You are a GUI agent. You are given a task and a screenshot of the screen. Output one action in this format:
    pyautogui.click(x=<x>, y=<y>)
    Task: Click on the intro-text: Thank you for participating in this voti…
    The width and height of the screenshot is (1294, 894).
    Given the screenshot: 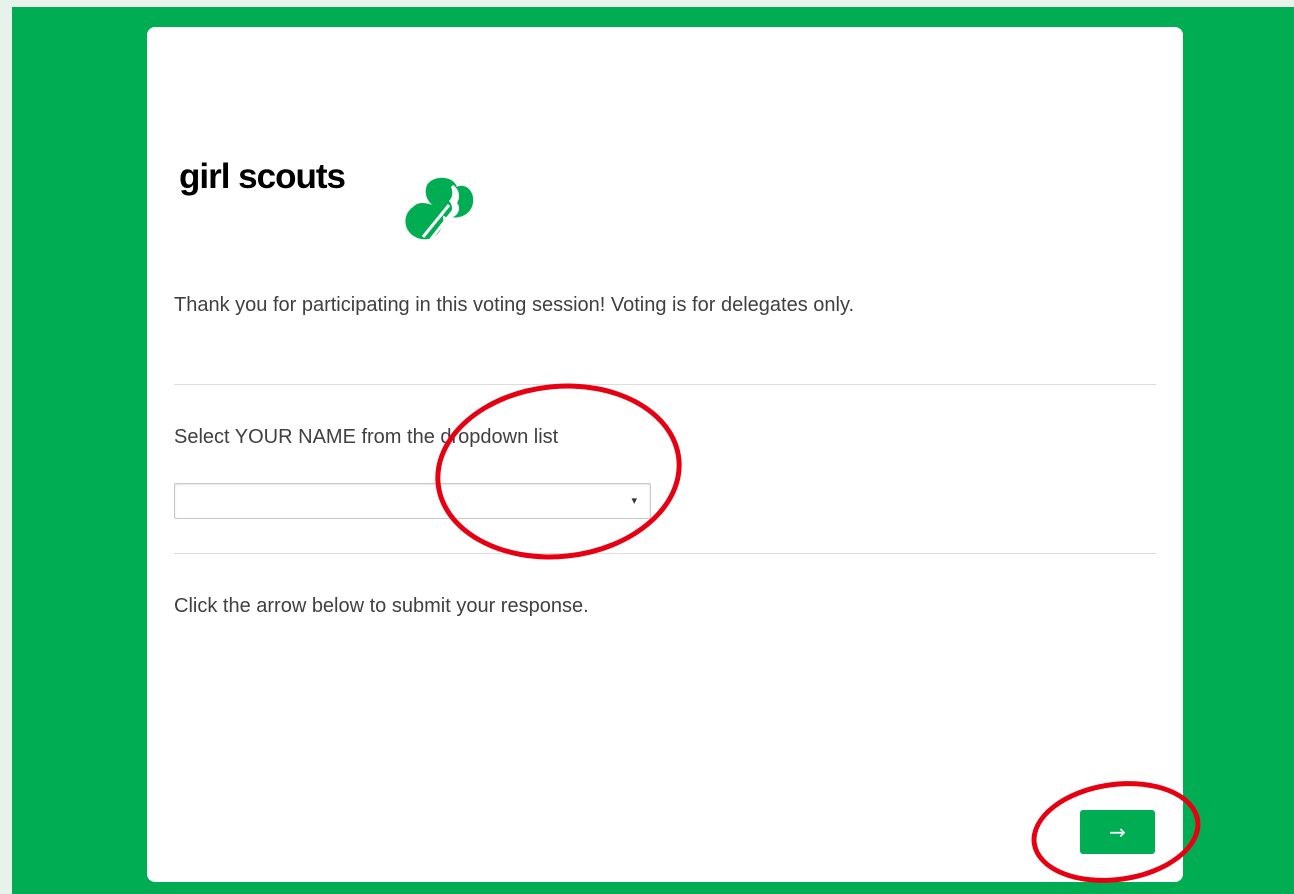 What is the action you would take?
    pyautogui.click(x=514, y=305)
    